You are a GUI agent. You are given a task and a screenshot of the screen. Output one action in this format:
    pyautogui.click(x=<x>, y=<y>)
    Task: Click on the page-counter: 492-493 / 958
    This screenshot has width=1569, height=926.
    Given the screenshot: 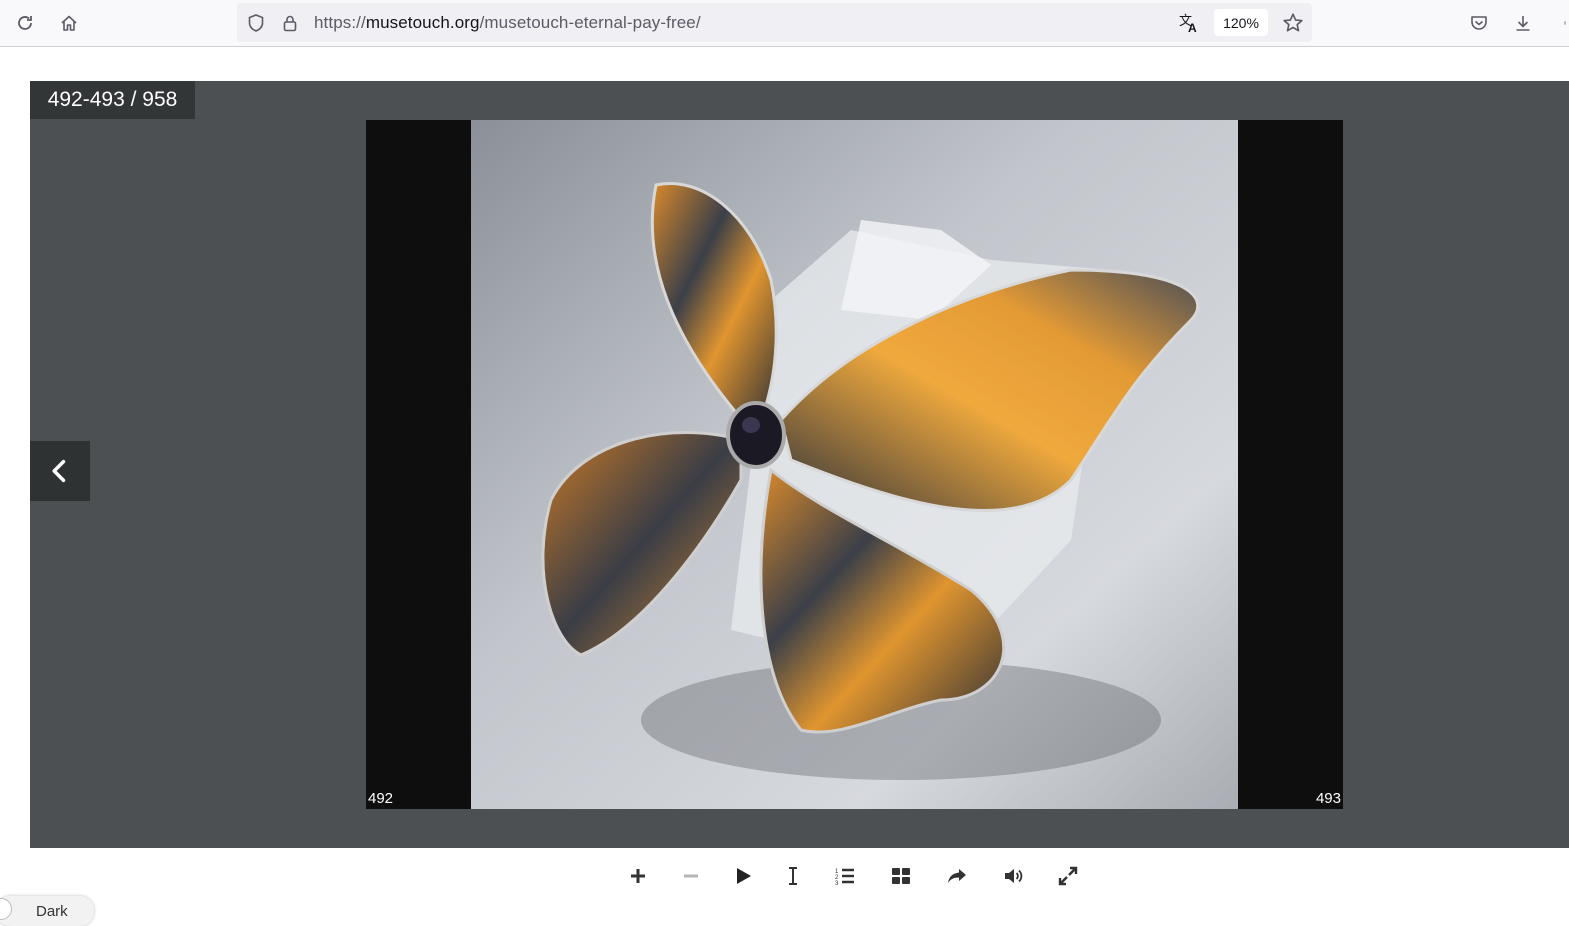 What is the action you would take?
    pyautogui.click(x=112, y=100)
    